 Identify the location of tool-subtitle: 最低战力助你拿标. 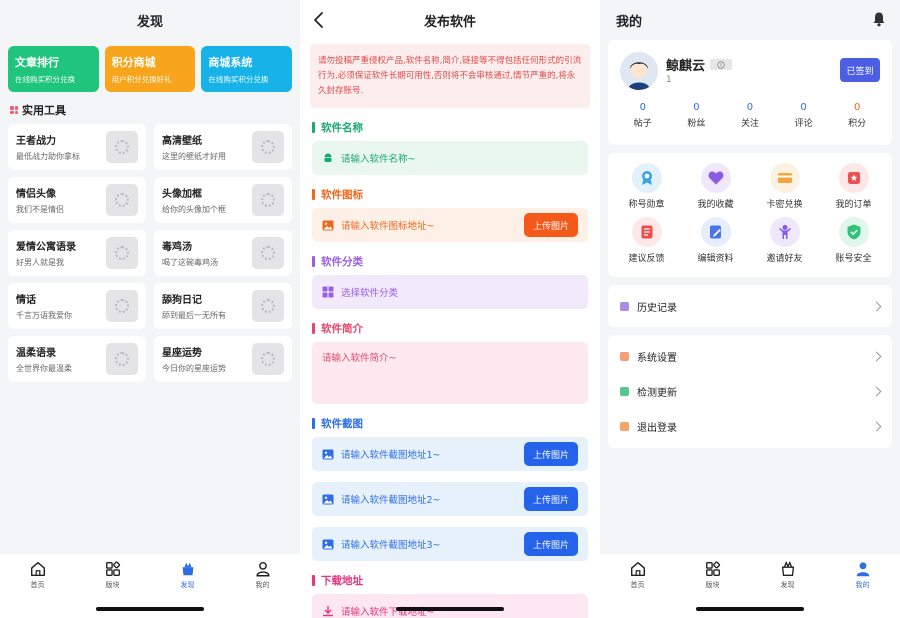
(48, 156).